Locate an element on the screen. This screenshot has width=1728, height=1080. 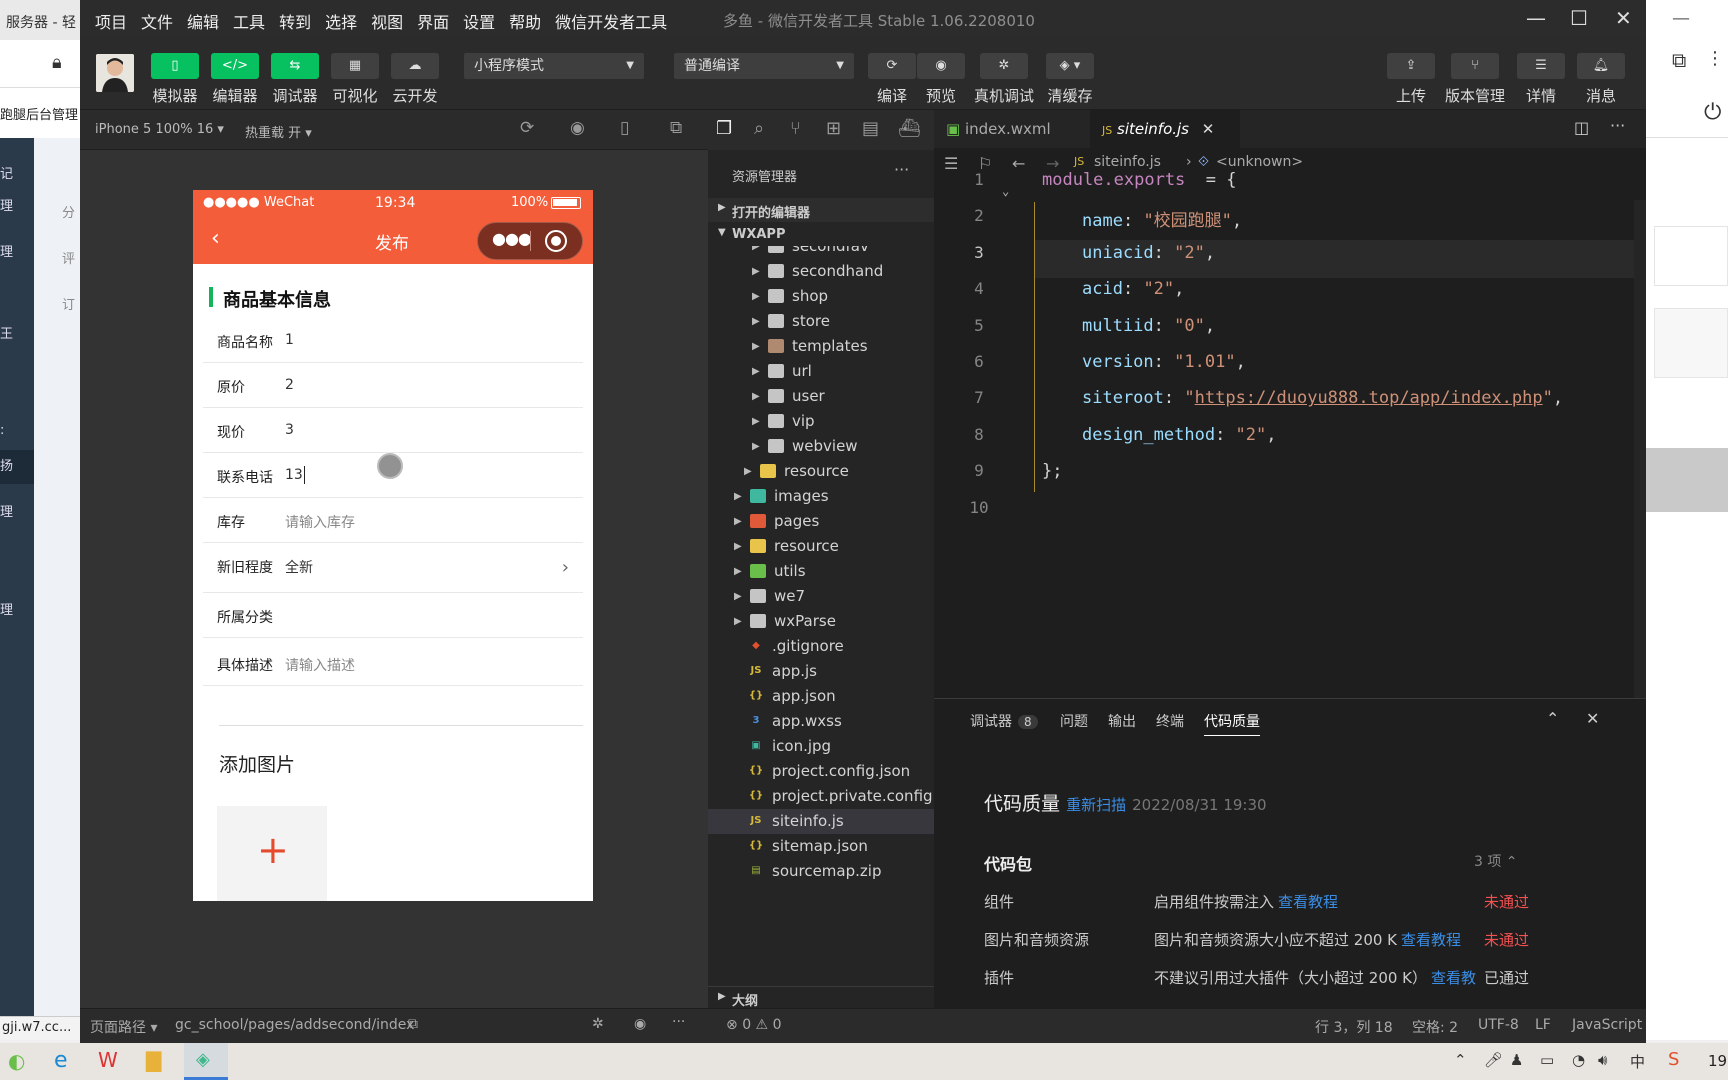
layers-tool-button: ◈ ▾ 清缓存 is located at coordinates (1070, 79).